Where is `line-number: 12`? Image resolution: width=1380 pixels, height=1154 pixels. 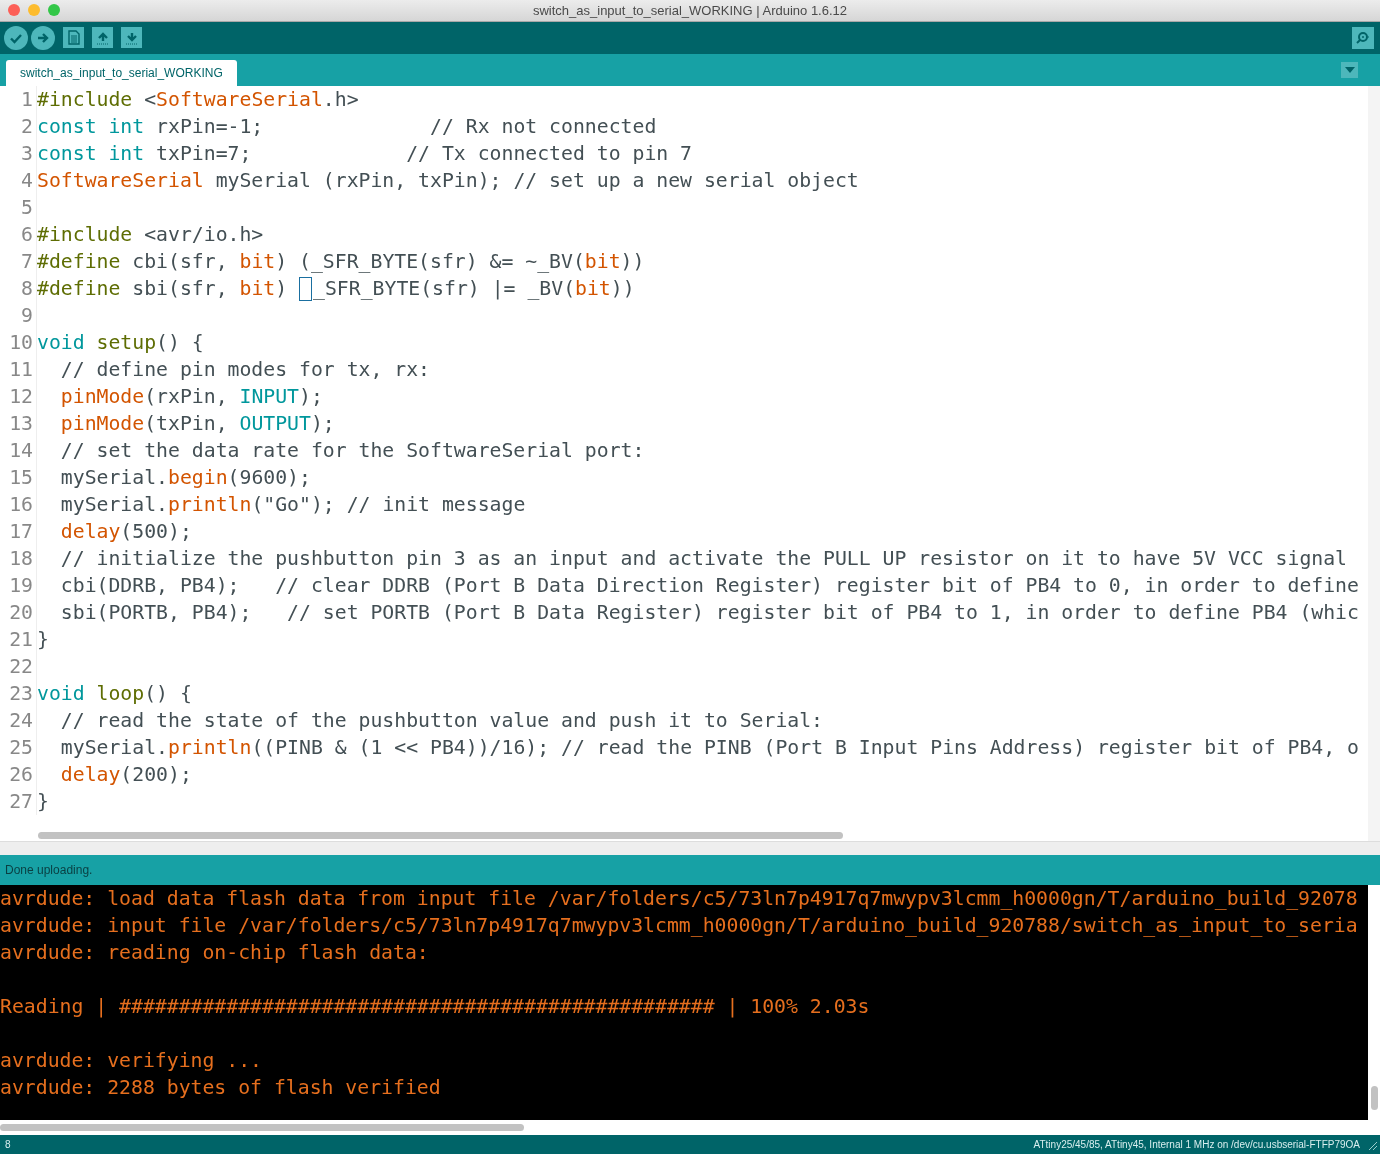 line-number: 12 is located at coordinates (18, 396).